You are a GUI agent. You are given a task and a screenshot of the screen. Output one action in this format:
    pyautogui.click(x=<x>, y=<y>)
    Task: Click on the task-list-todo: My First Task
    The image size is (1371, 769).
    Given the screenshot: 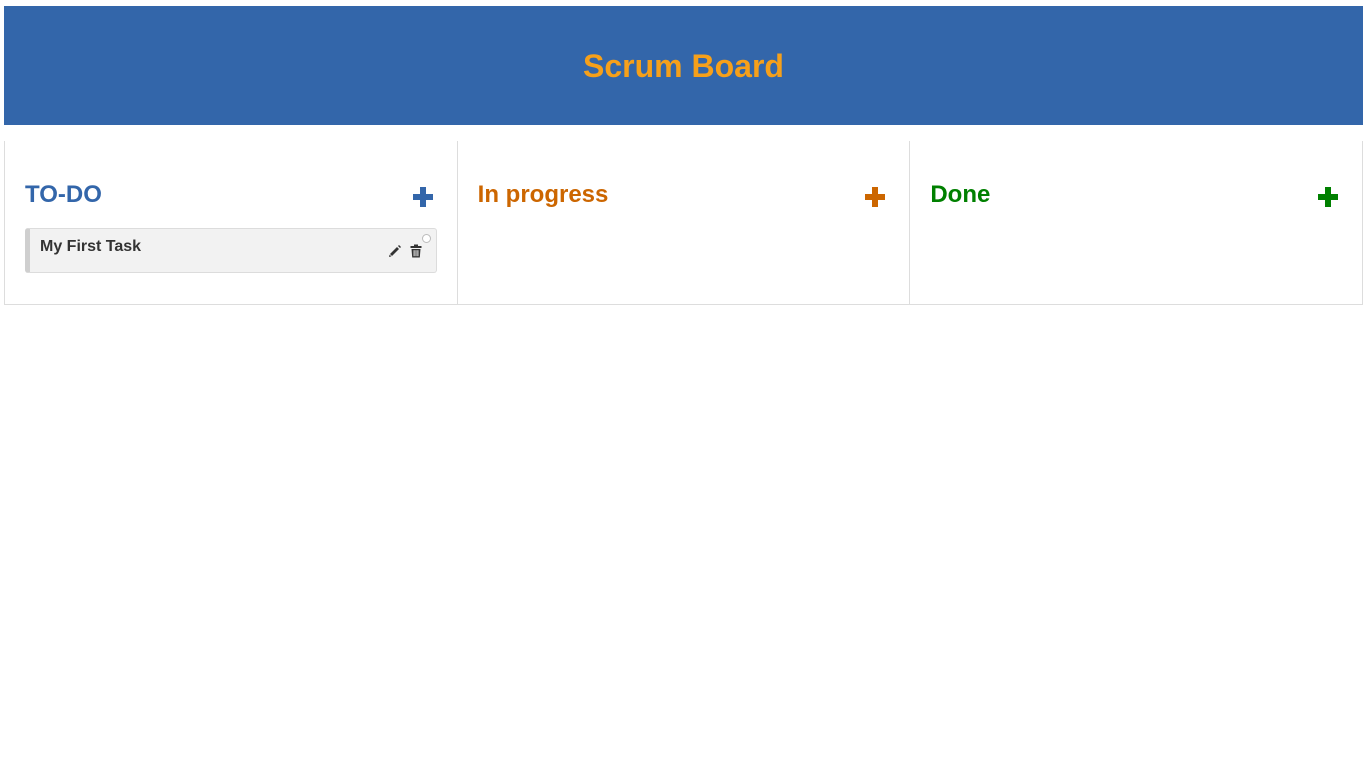 What is the action you would take?
    pyautogui.click(x=231, y=250)
    